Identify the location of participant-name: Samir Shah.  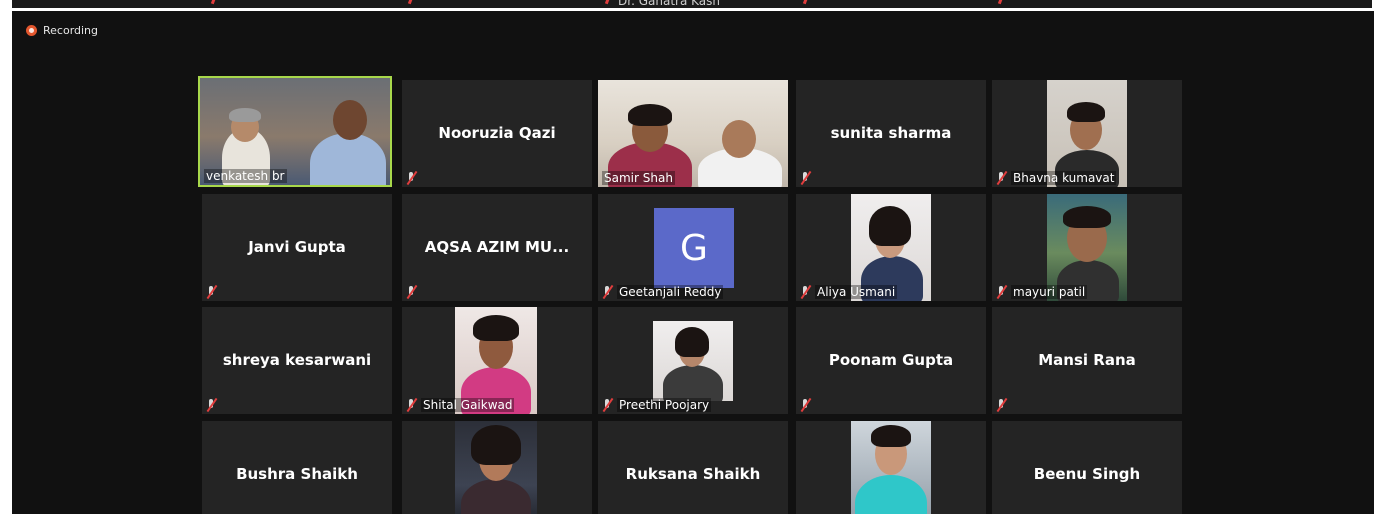
(638, 178).